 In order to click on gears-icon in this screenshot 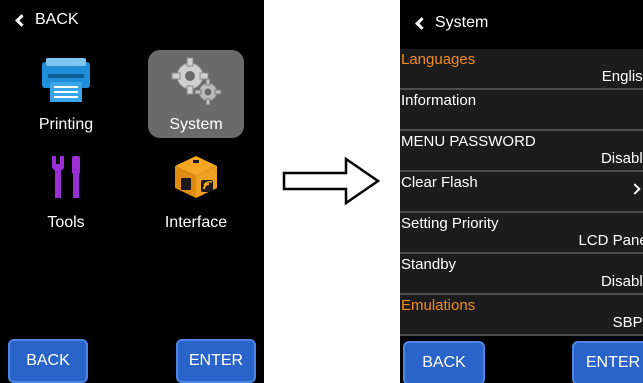, I will do `click(196, 81)`.